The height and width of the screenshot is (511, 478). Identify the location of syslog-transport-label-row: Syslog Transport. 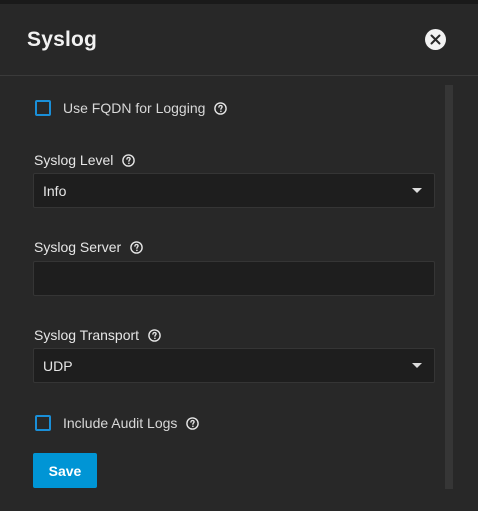
(97, 335).